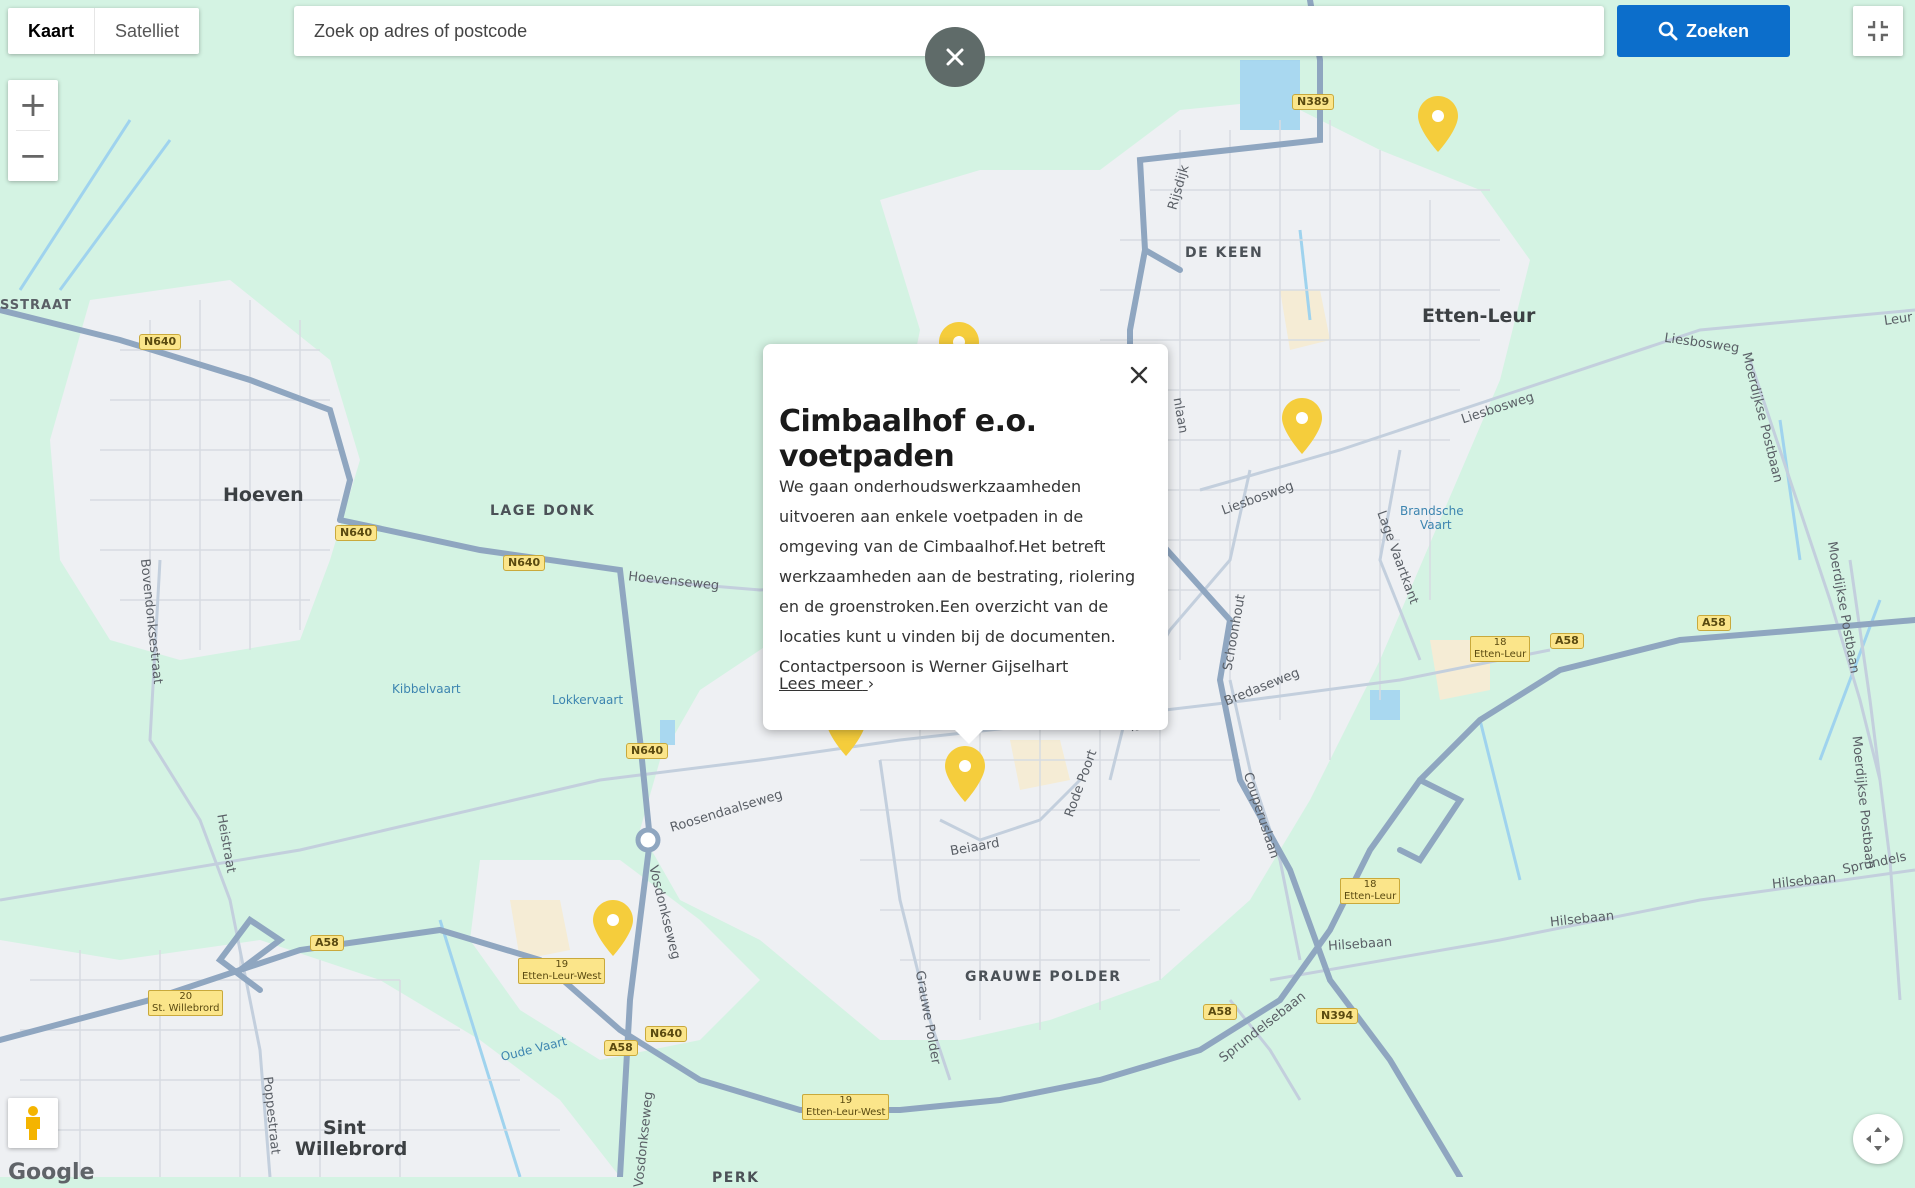 This screenshot has height=1188, width=1915. I want to click on road-shield: N389, so click(1313, 102).